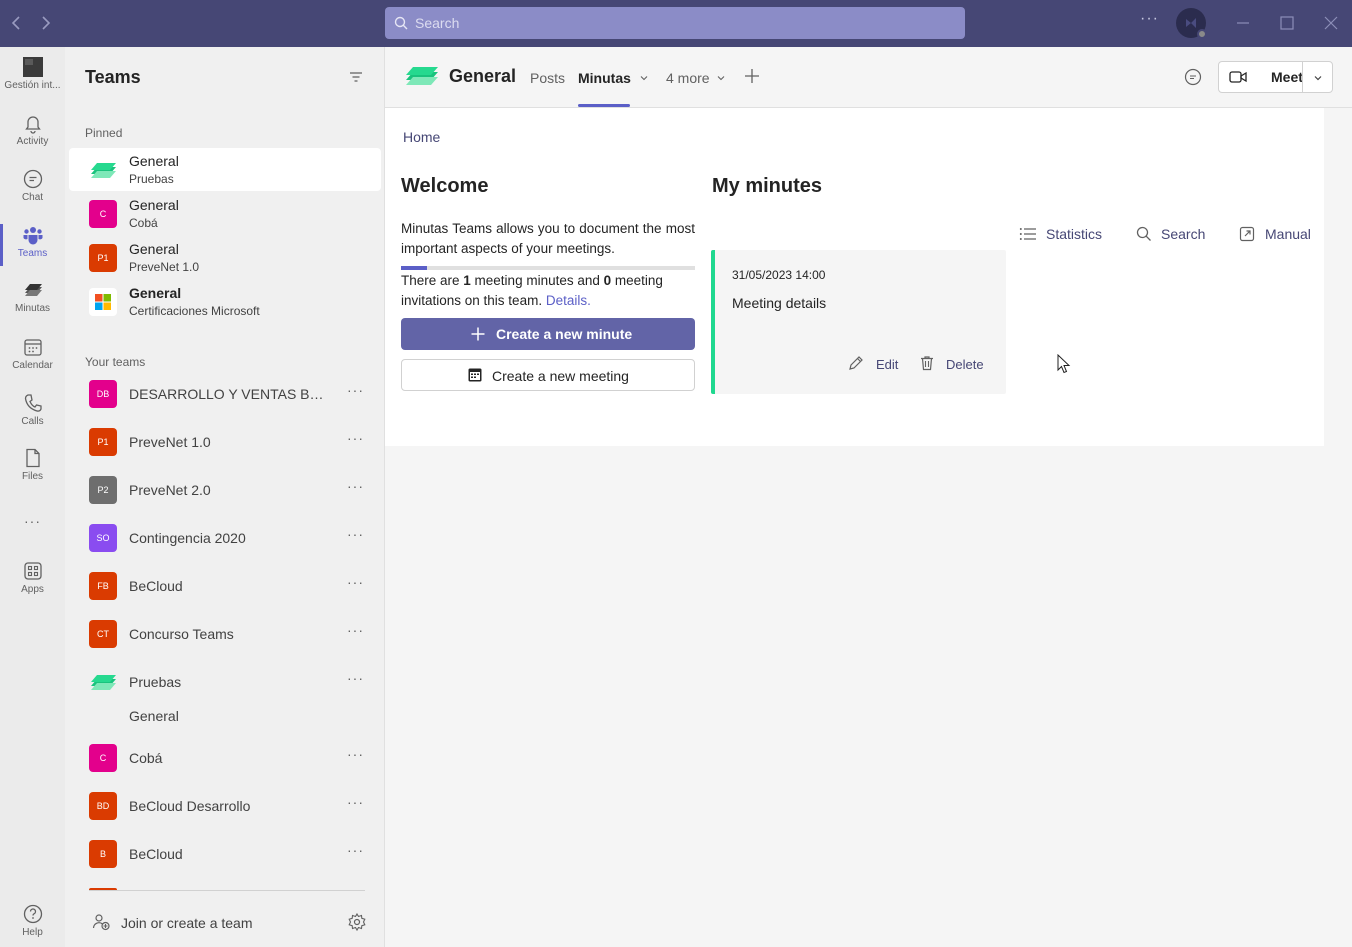 Image resolution: width=1352 pixels, height=947 pixels. I want to click on channel-item-general: General, so click(154, 716).